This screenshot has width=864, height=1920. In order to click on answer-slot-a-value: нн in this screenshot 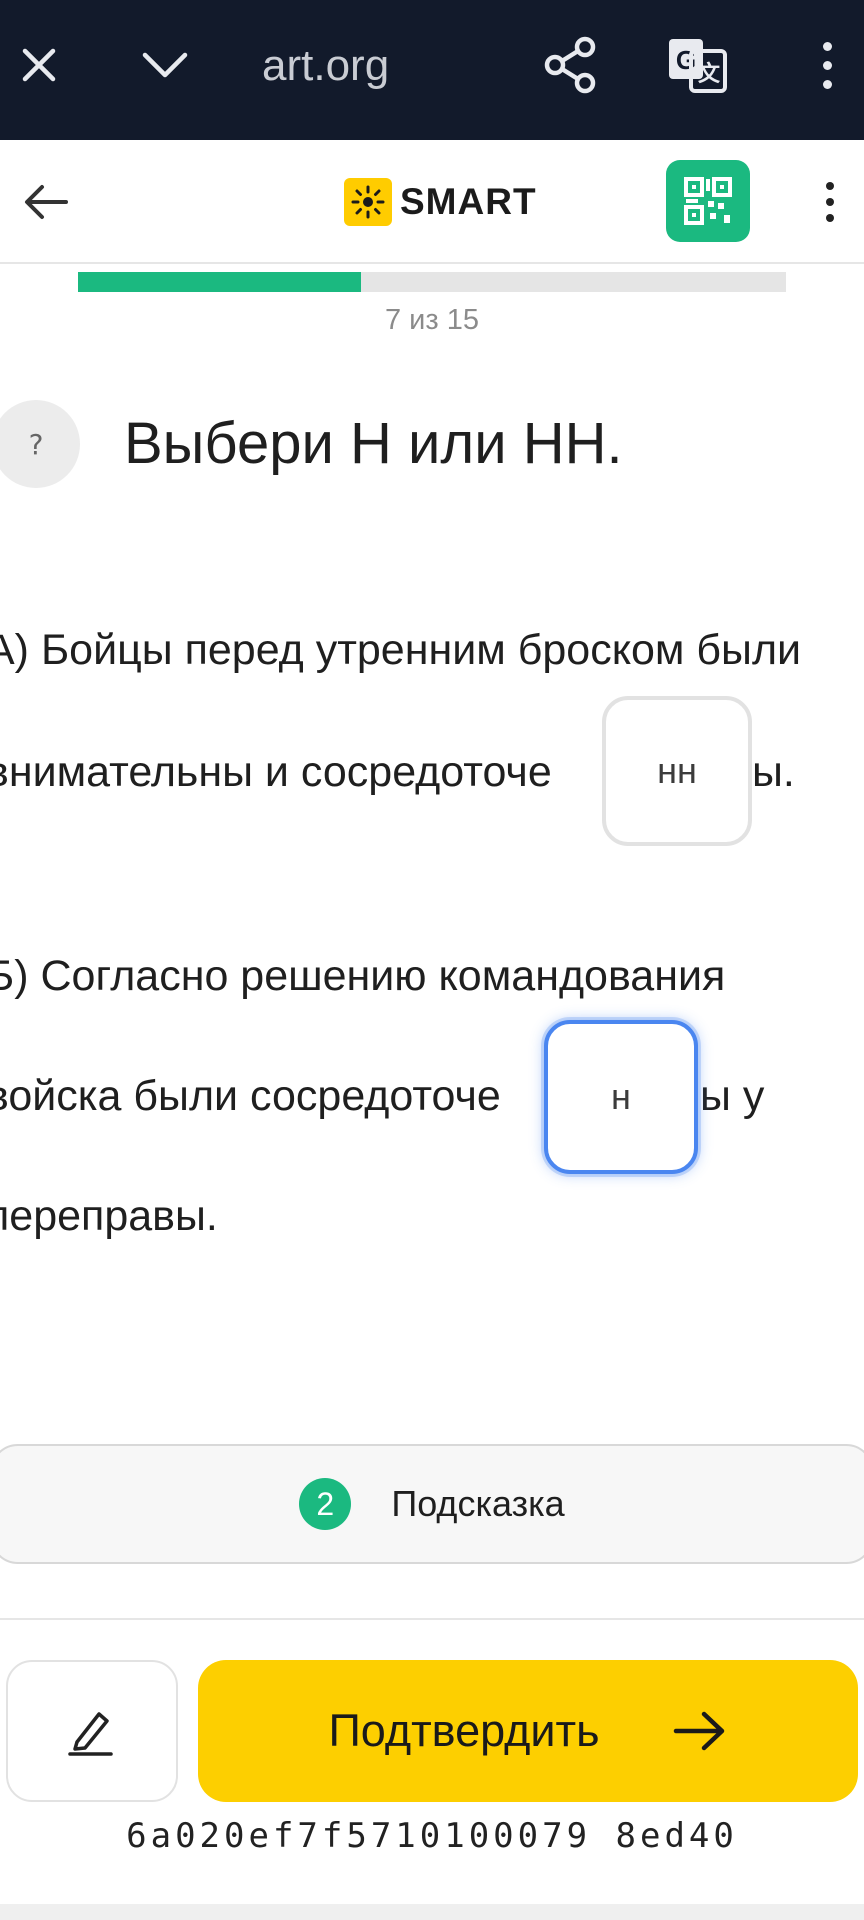, I will do `click(677, 770)`.